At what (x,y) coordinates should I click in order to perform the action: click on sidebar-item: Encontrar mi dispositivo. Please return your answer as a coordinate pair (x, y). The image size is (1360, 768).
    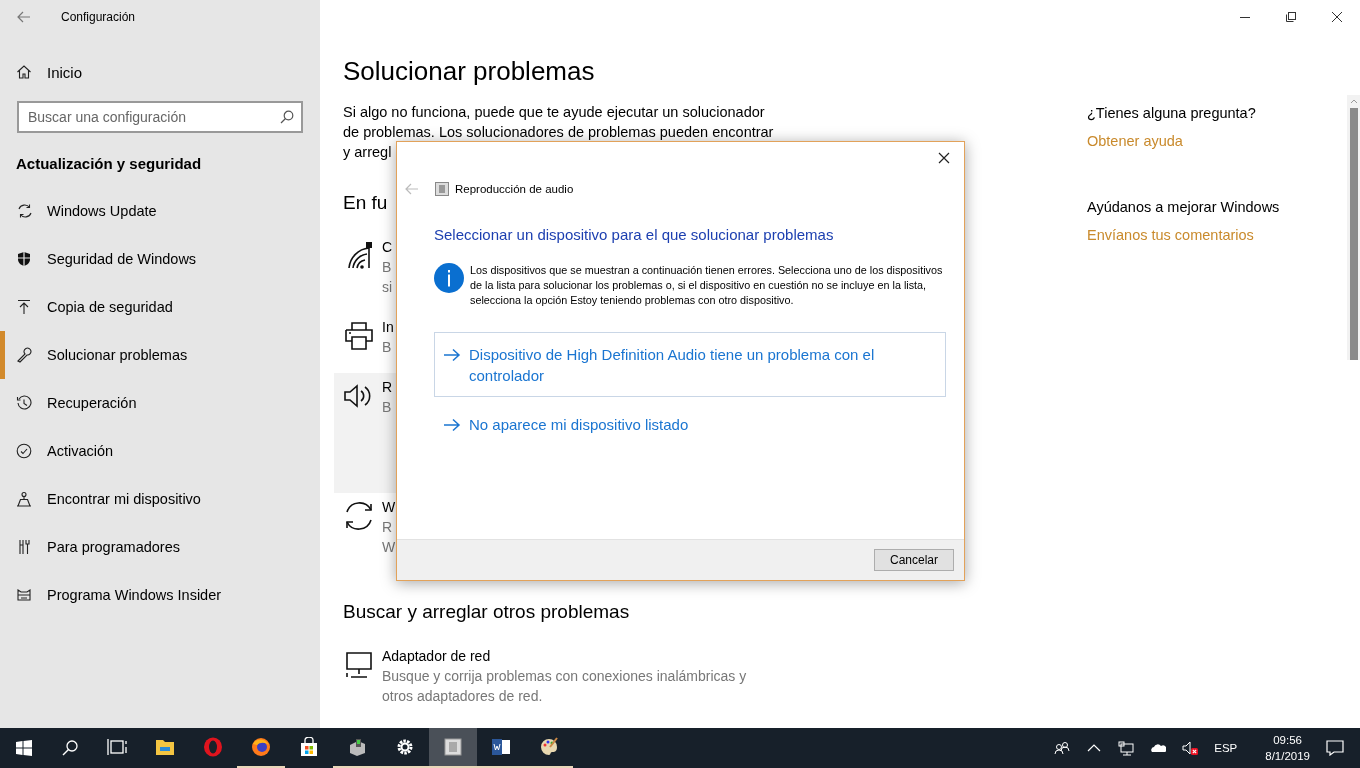
    Looking at the image, I should click on (160, 499).